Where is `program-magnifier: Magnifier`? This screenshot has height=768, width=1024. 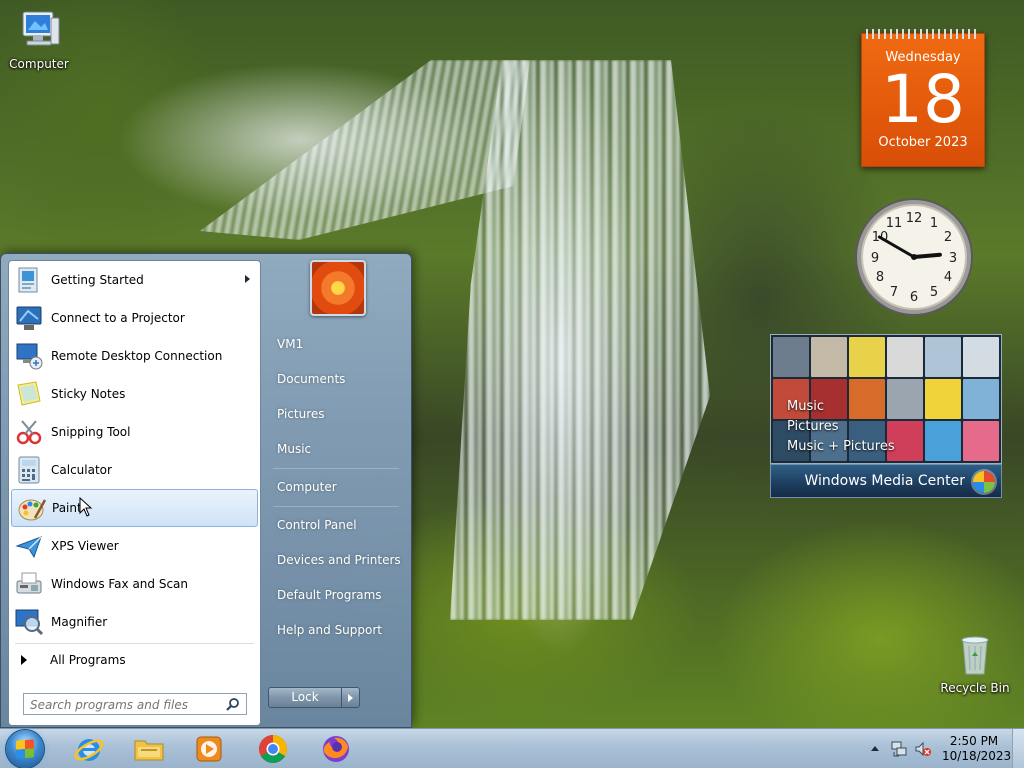 program-magnifier: Magnifier is located at coordinates (134, 622).